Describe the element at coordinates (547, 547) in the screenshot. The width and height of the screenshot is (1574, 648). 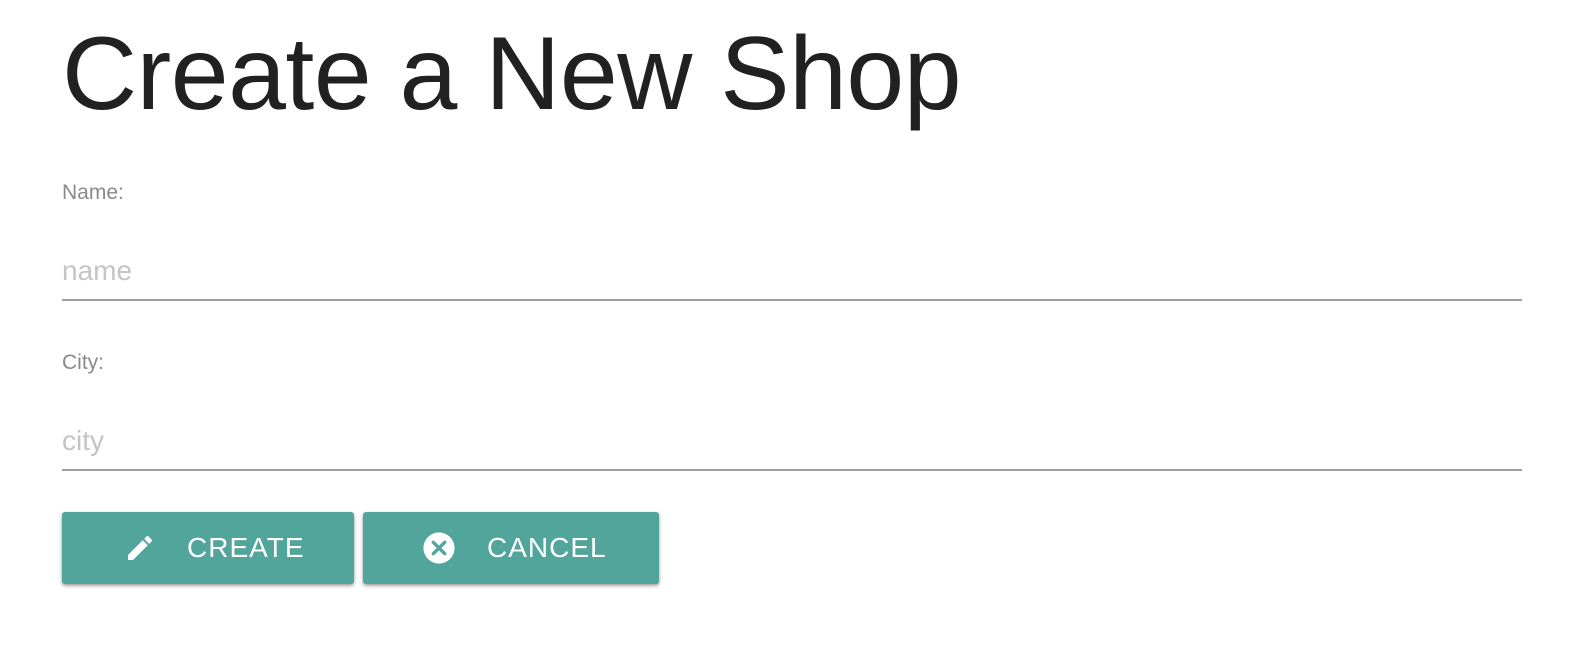
I see `cancel-button-label: CANCEL` at that location.